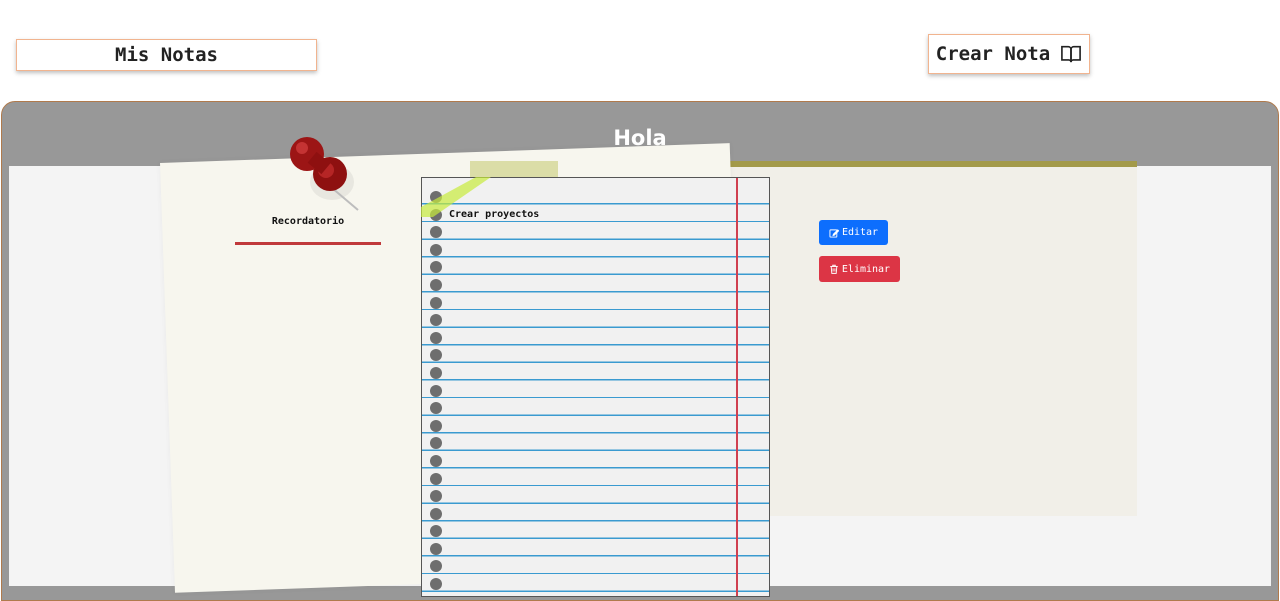 The width and height of the screenshot is (1280, 601). I want to click on mis-notas-label: Mis Notas, so click(166, 55).